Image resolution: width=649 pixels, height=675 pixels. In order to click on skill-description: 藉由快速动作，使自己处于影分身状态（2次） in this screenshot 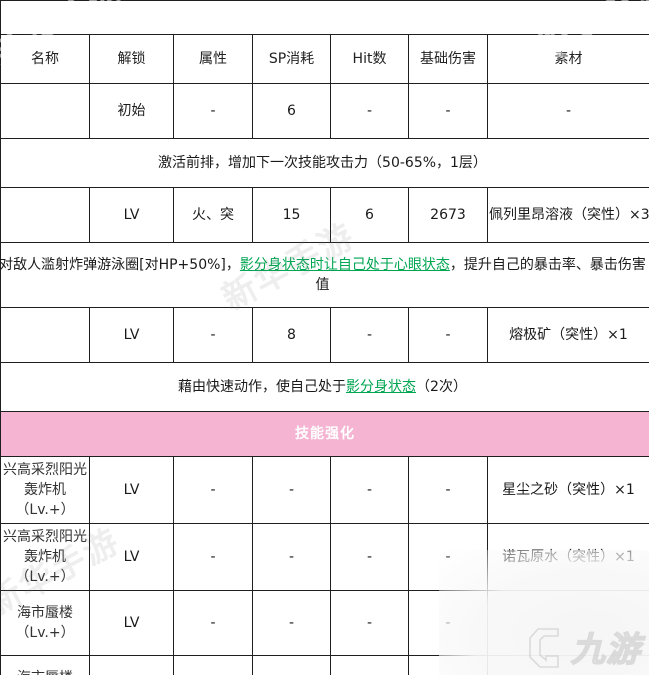, I will do `click(324, 387)`.